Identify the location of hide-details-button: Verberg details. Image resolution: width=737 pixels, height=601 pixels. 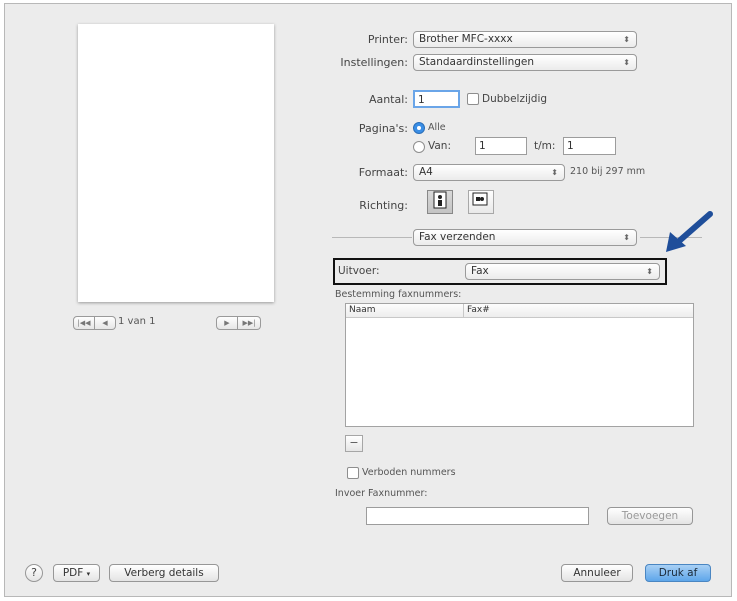
(164, 573).